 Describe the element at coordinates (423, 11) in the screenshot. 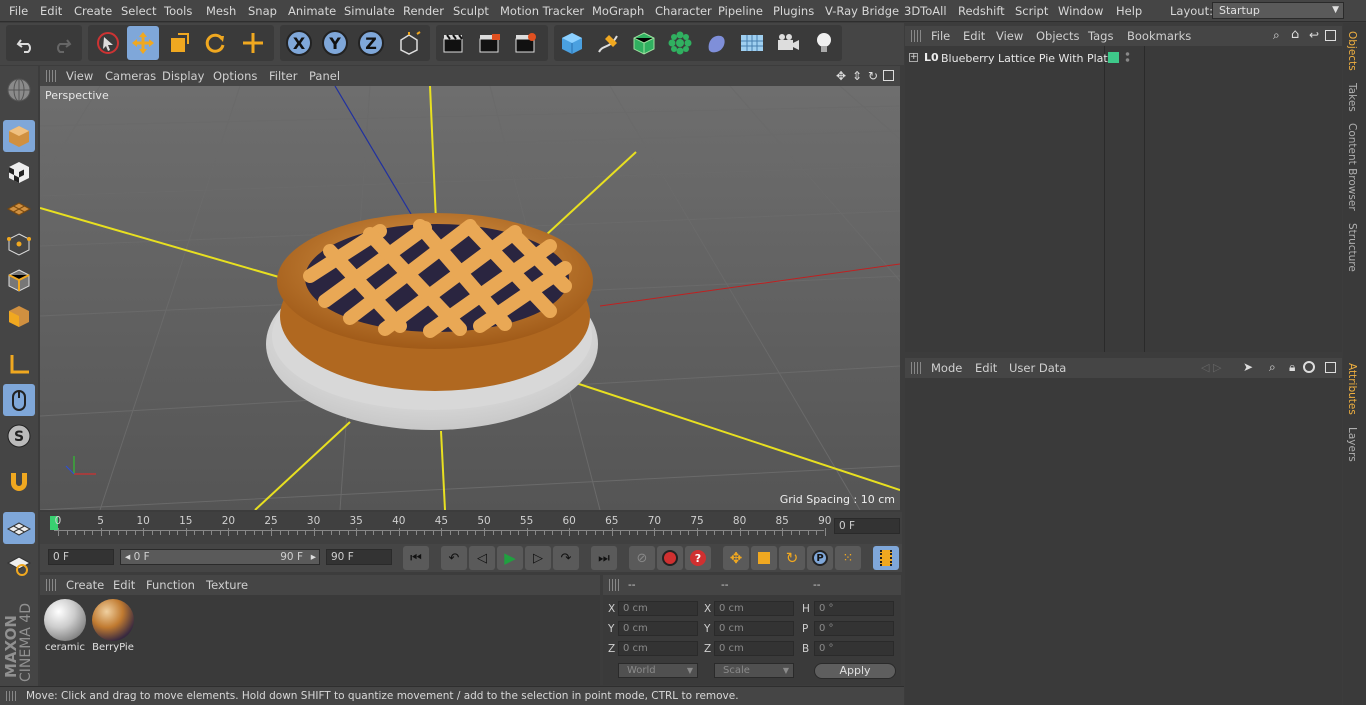

I see `menu-render: Render` at that location.